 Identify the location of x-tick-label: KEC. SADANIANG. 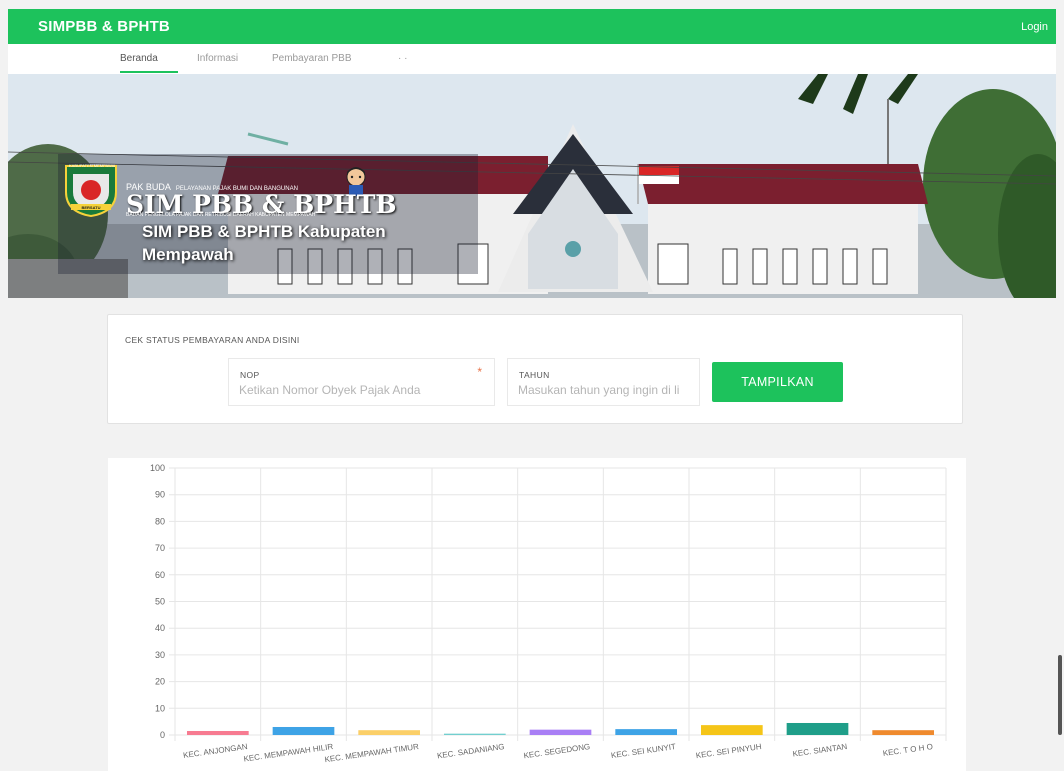
(470, 751).